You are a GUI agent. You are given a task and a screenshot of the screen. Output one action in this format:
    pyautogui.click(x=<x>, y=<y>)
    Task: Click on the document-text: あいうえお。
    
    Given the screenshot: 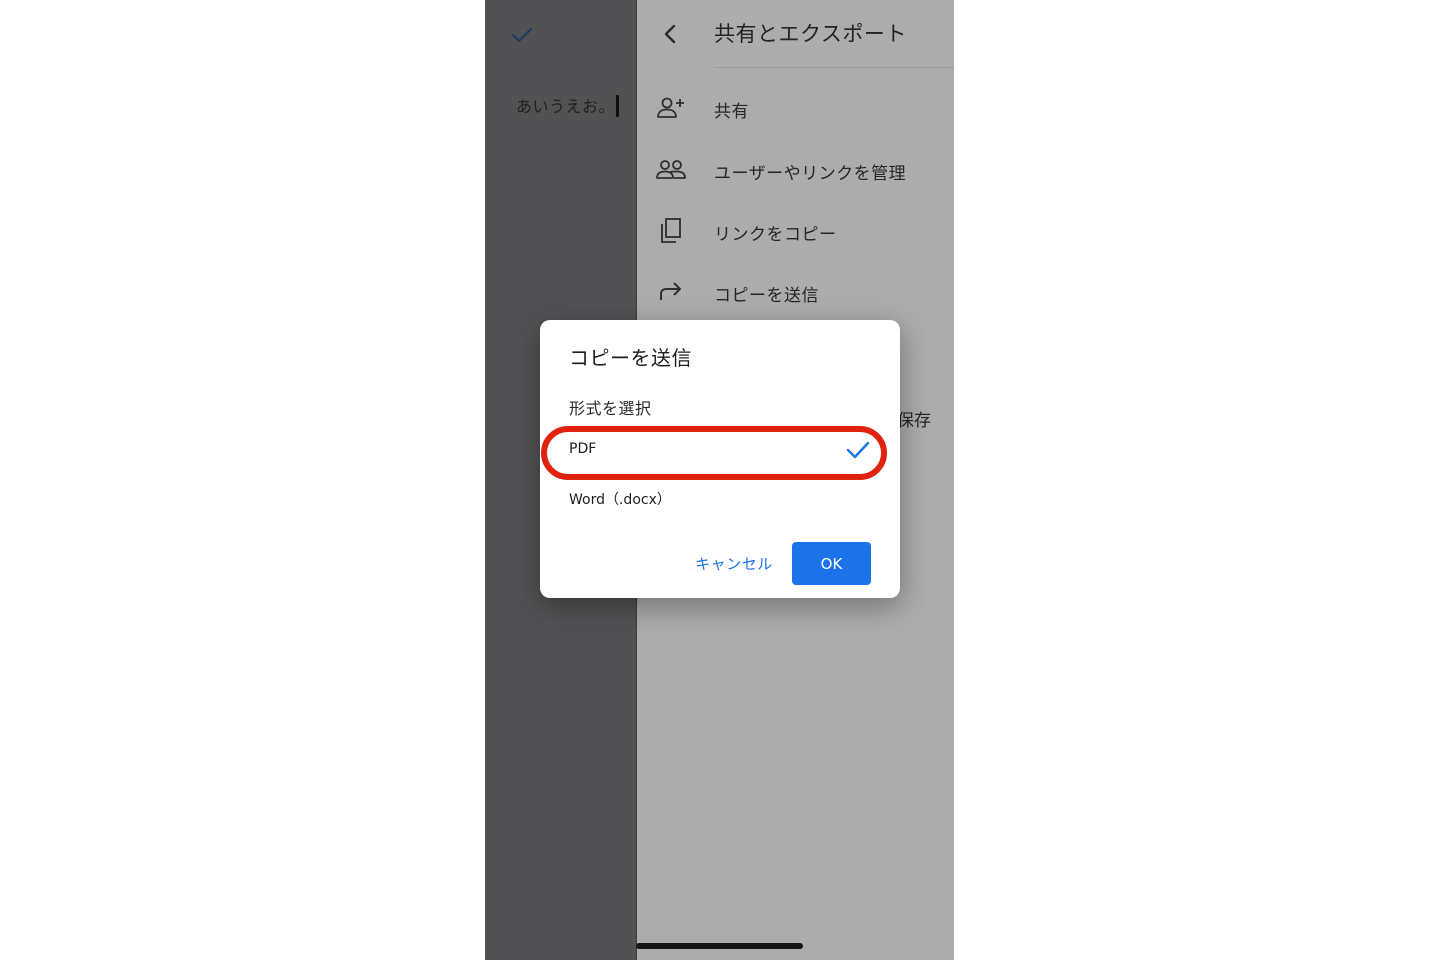 What is the action you would take?
    pyautogui.click(x=565, y=105)
    